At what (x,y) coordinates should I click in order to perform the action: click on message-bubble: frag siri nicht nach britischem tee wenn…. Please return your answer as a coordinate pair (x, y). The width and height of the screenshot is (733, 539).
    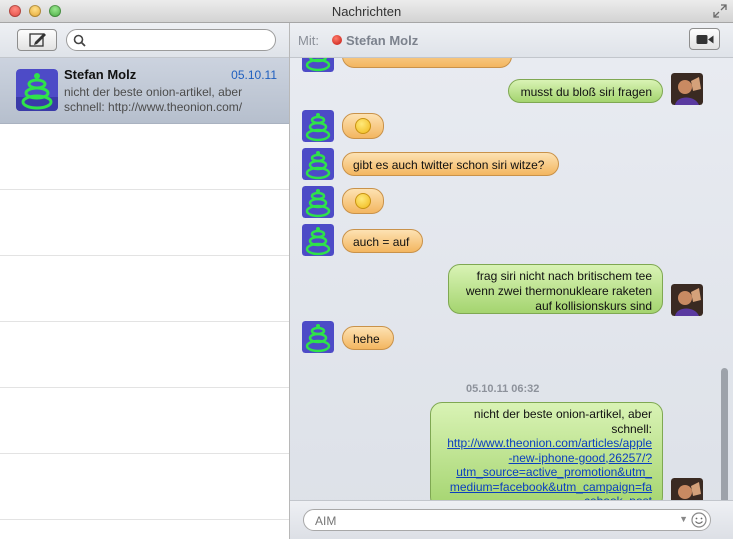
    Looking at the image, I should click on (555, 289).